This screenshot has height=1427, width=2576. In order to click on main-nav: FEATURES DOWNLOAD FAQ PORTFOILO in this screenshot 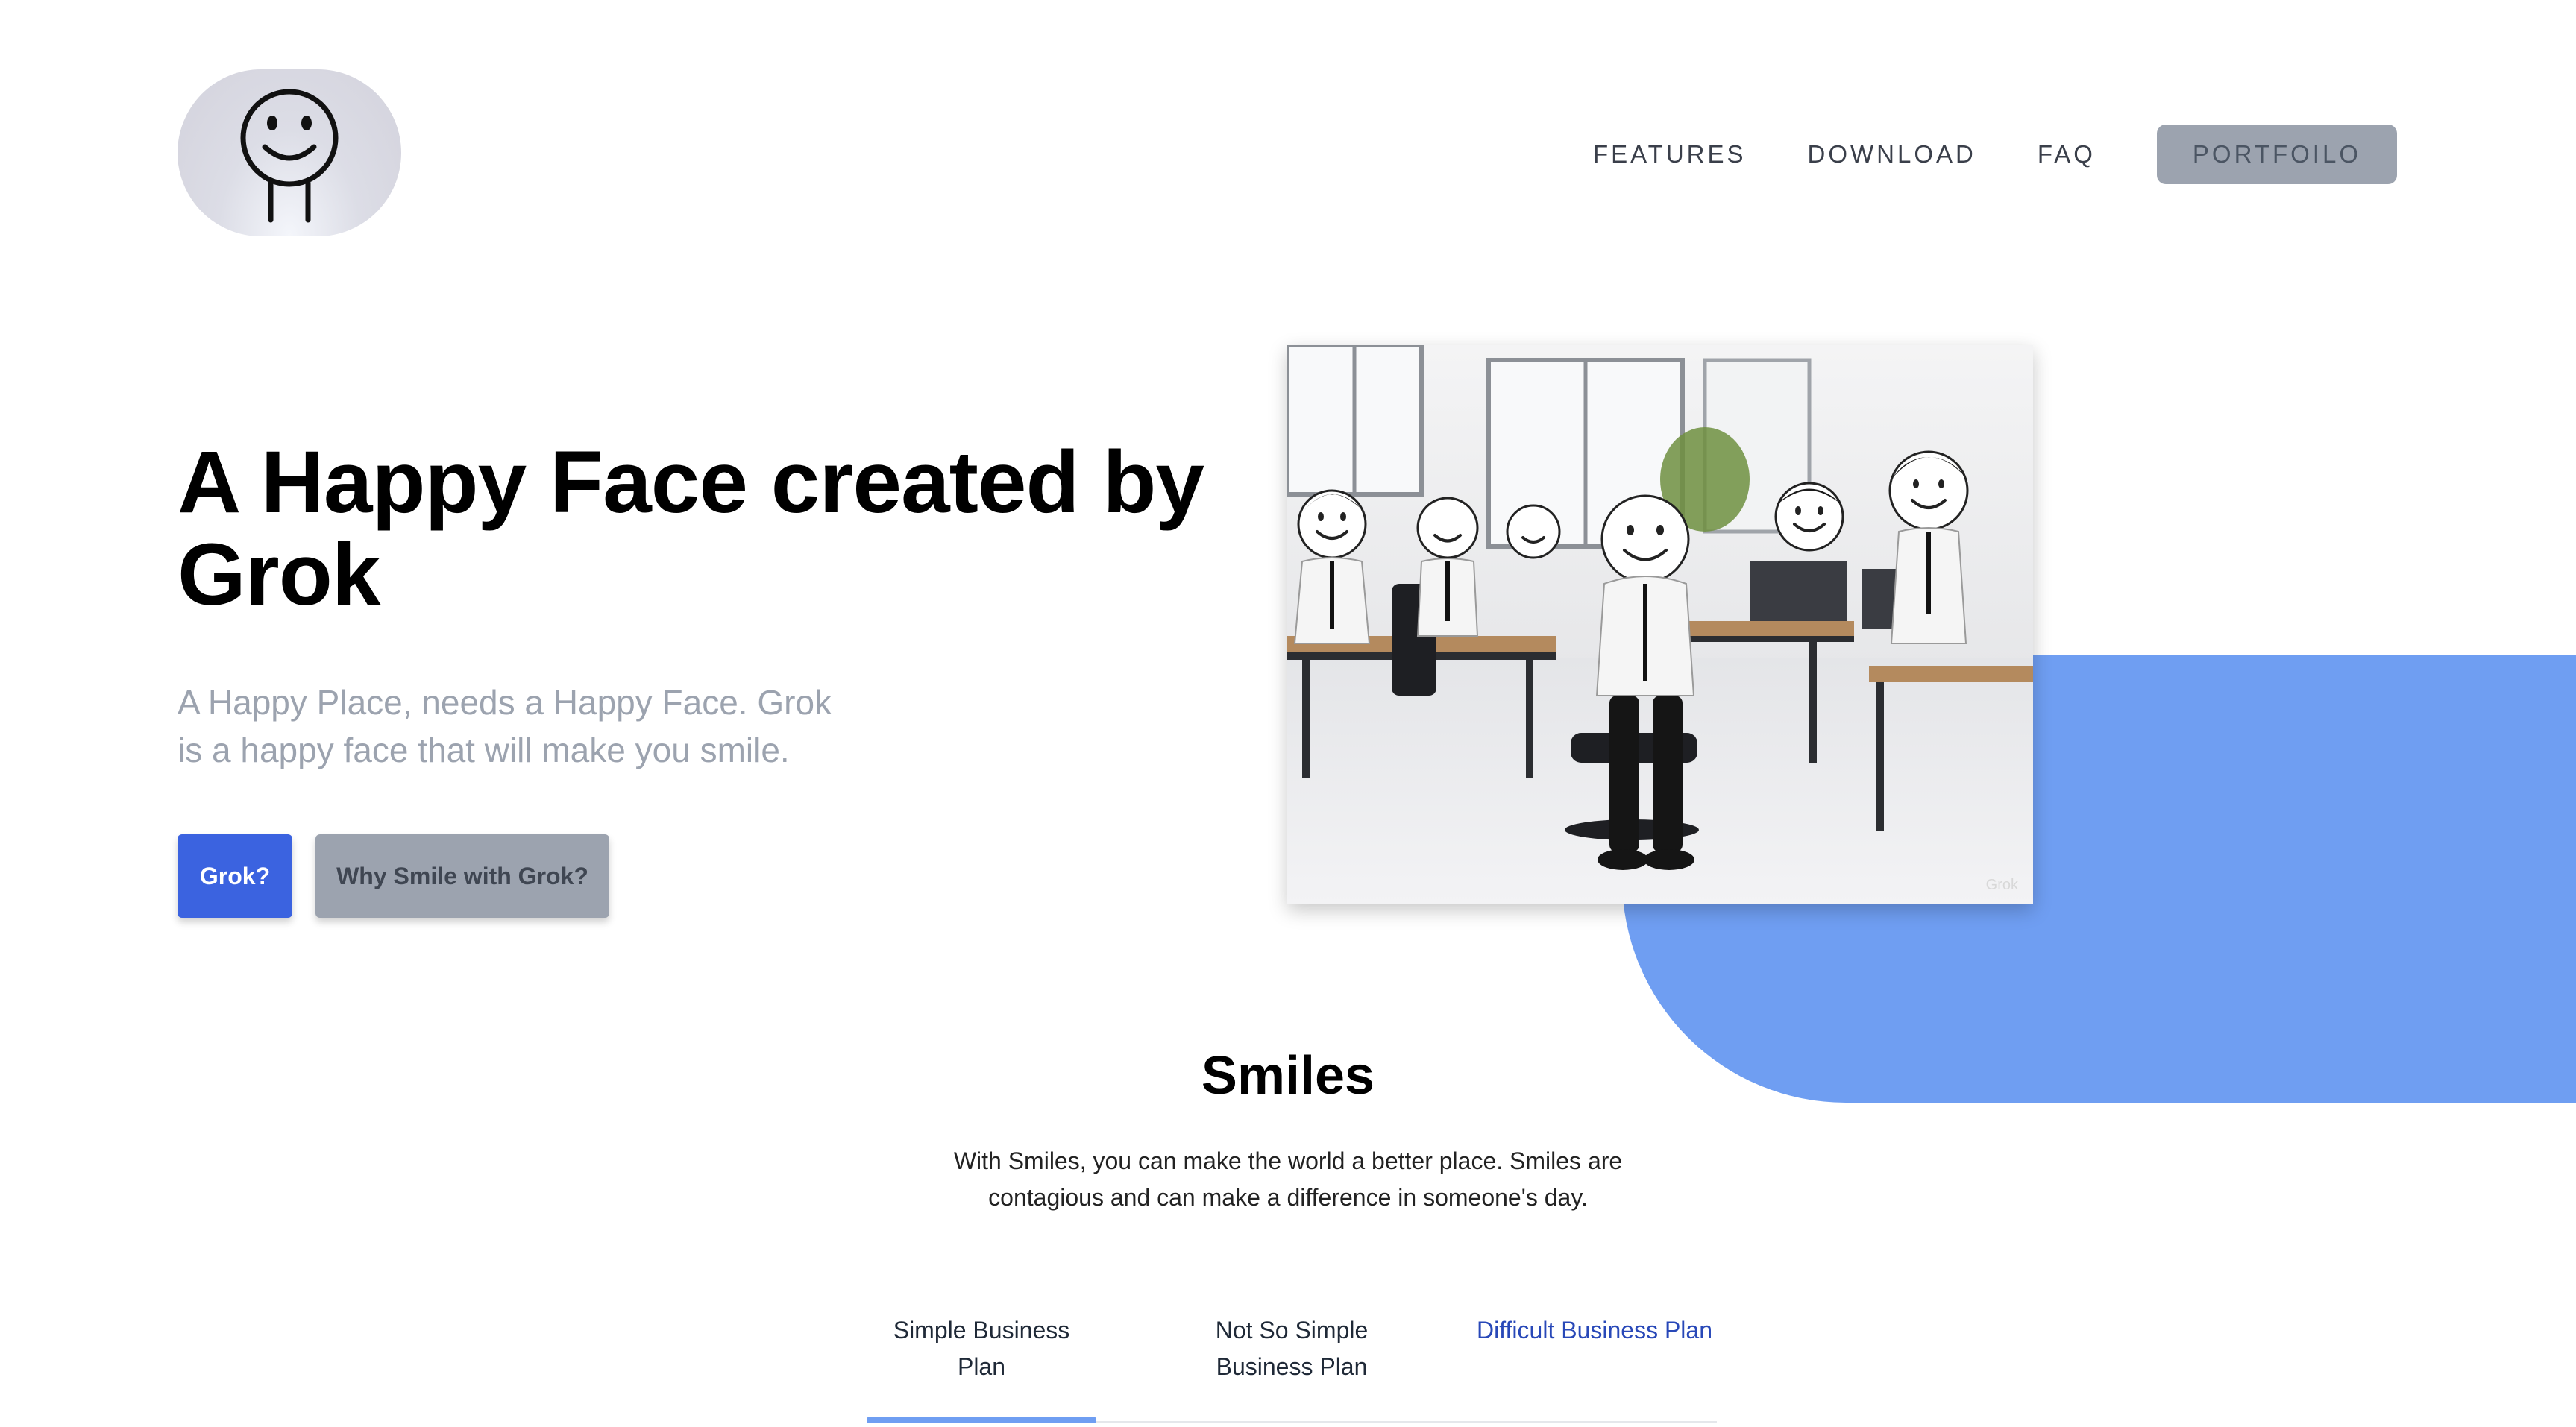, I will do `click(1995, 155)`.